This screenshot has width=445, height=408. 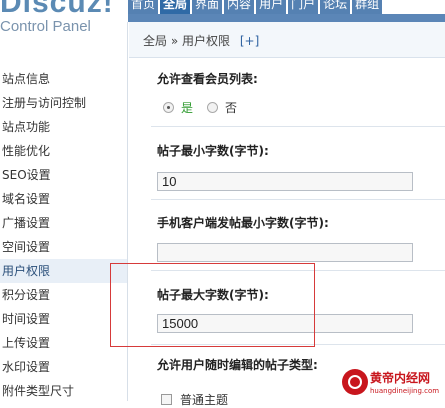 What do you see at coordinates (231, 107) in the screenshot?
I see `member-list-no-label: 否` at bounding box center [231, 107].